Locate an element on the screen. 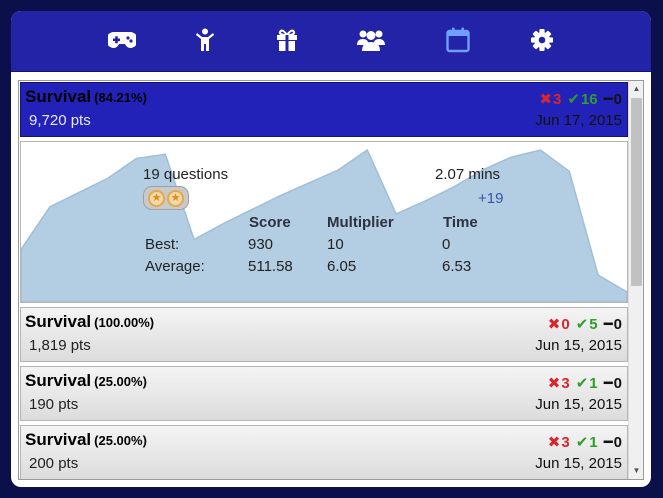 The width and height of the screenshot is (663, 498). row-answer-counts: ✖ 0 ✔ 5 ━ 0 is located at coordinates (584, 324).